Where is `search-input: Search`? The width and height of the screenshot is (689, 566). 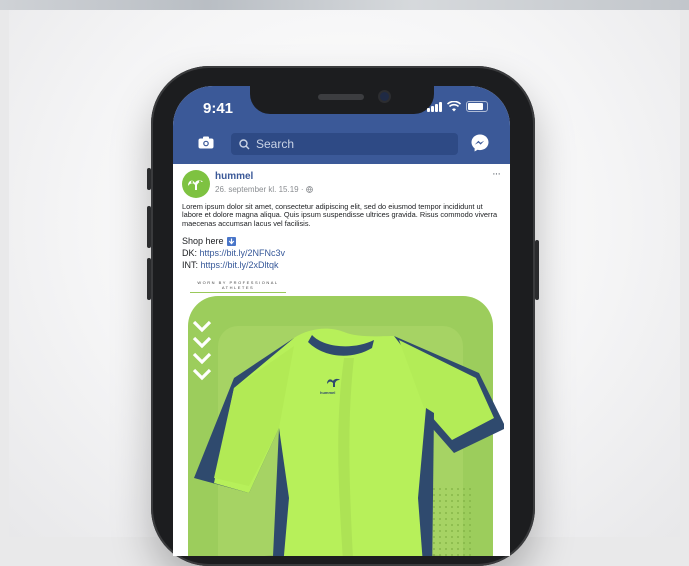
search-input: Search is located at coordinates (344, 144).